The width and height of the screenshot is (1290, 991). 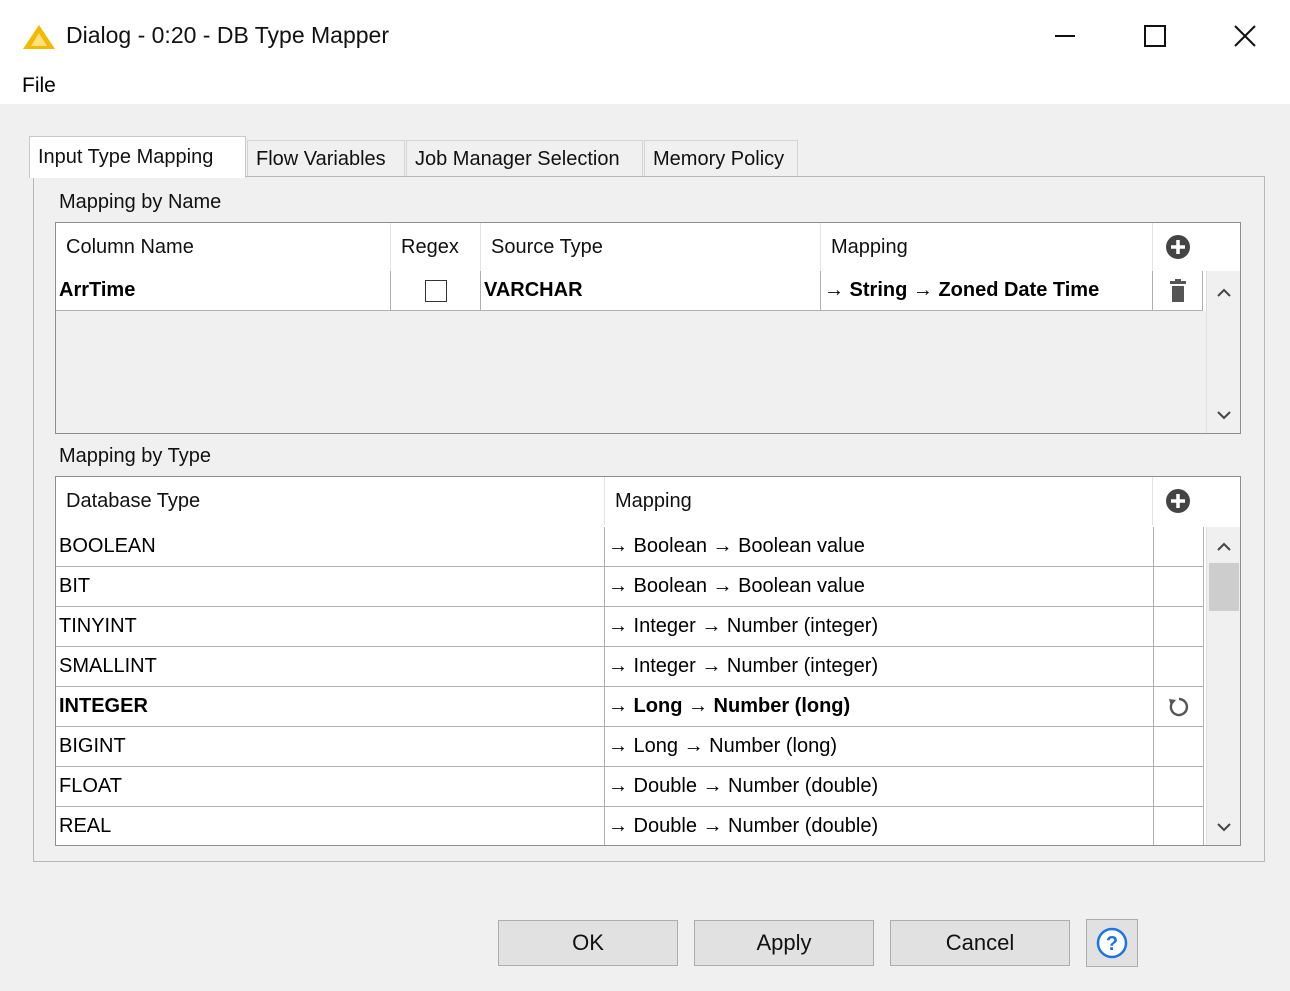 I want to click on reset-mapping-button, so click(x=1179, y=707).